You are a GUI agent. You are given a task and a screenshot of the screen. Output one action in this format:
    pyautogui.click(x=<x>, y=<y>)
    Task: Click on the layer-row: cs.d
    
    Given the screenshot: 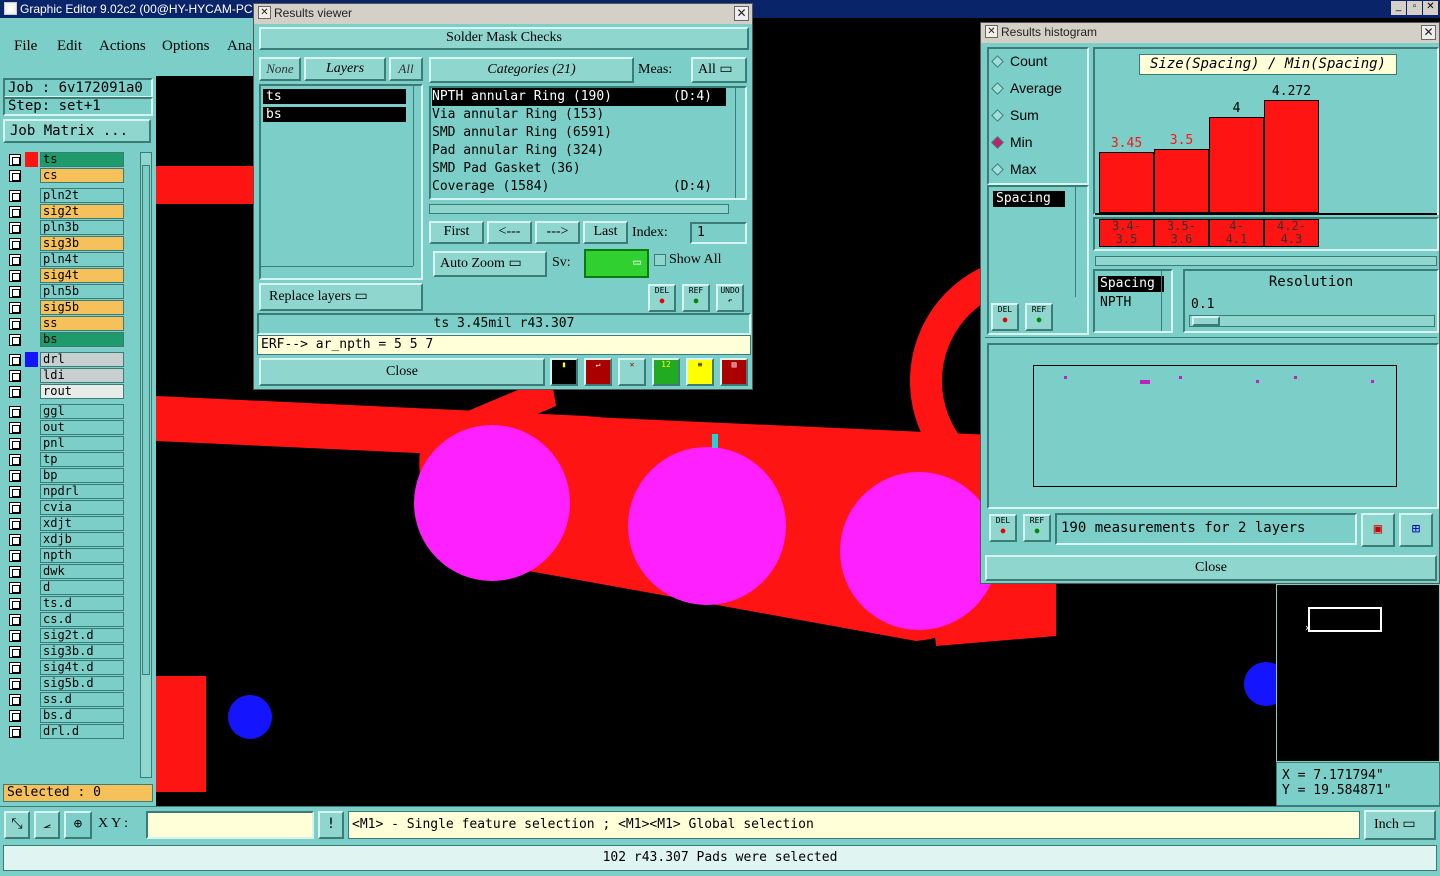 What is the action you would take?
    pyautogui.click(x=65, y=619)
    